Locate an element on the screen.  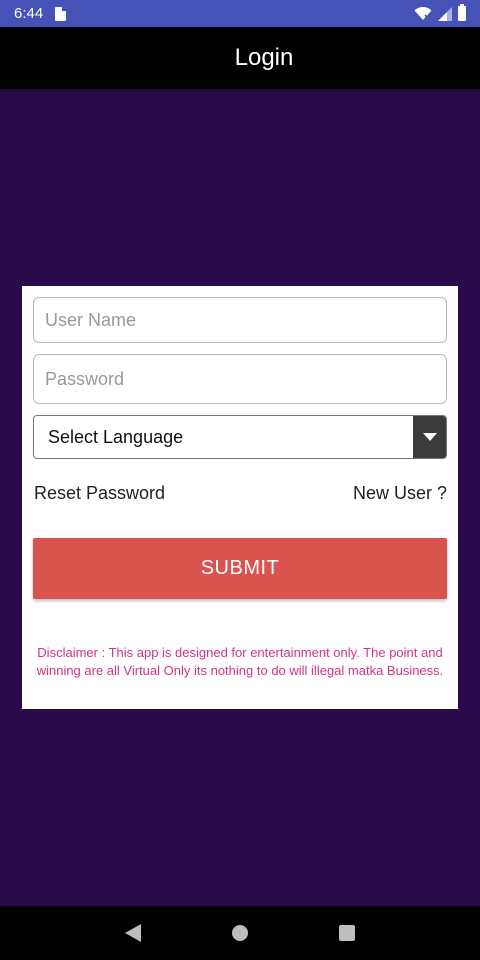
sd-card-icon is located at coordinates (61, 13).